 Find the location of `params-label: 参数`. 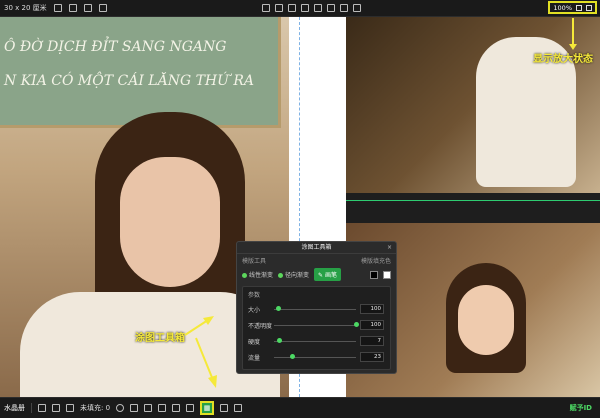

params-label: 参数 is located at coordinates (254, 295).